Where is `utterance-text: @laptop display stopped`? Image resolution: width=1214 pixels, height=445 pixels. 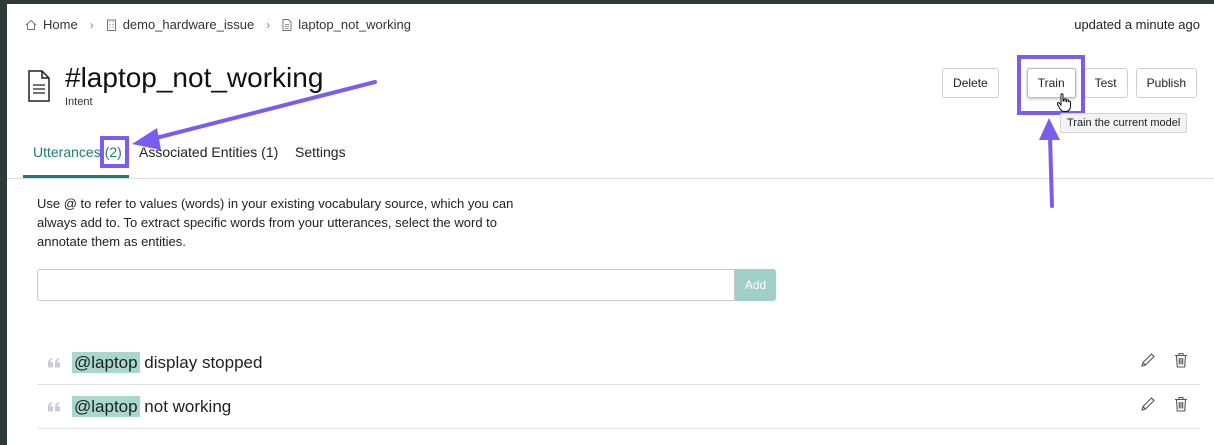
utterance-text: @laptop display stopped is located at coordinates (167, 362).